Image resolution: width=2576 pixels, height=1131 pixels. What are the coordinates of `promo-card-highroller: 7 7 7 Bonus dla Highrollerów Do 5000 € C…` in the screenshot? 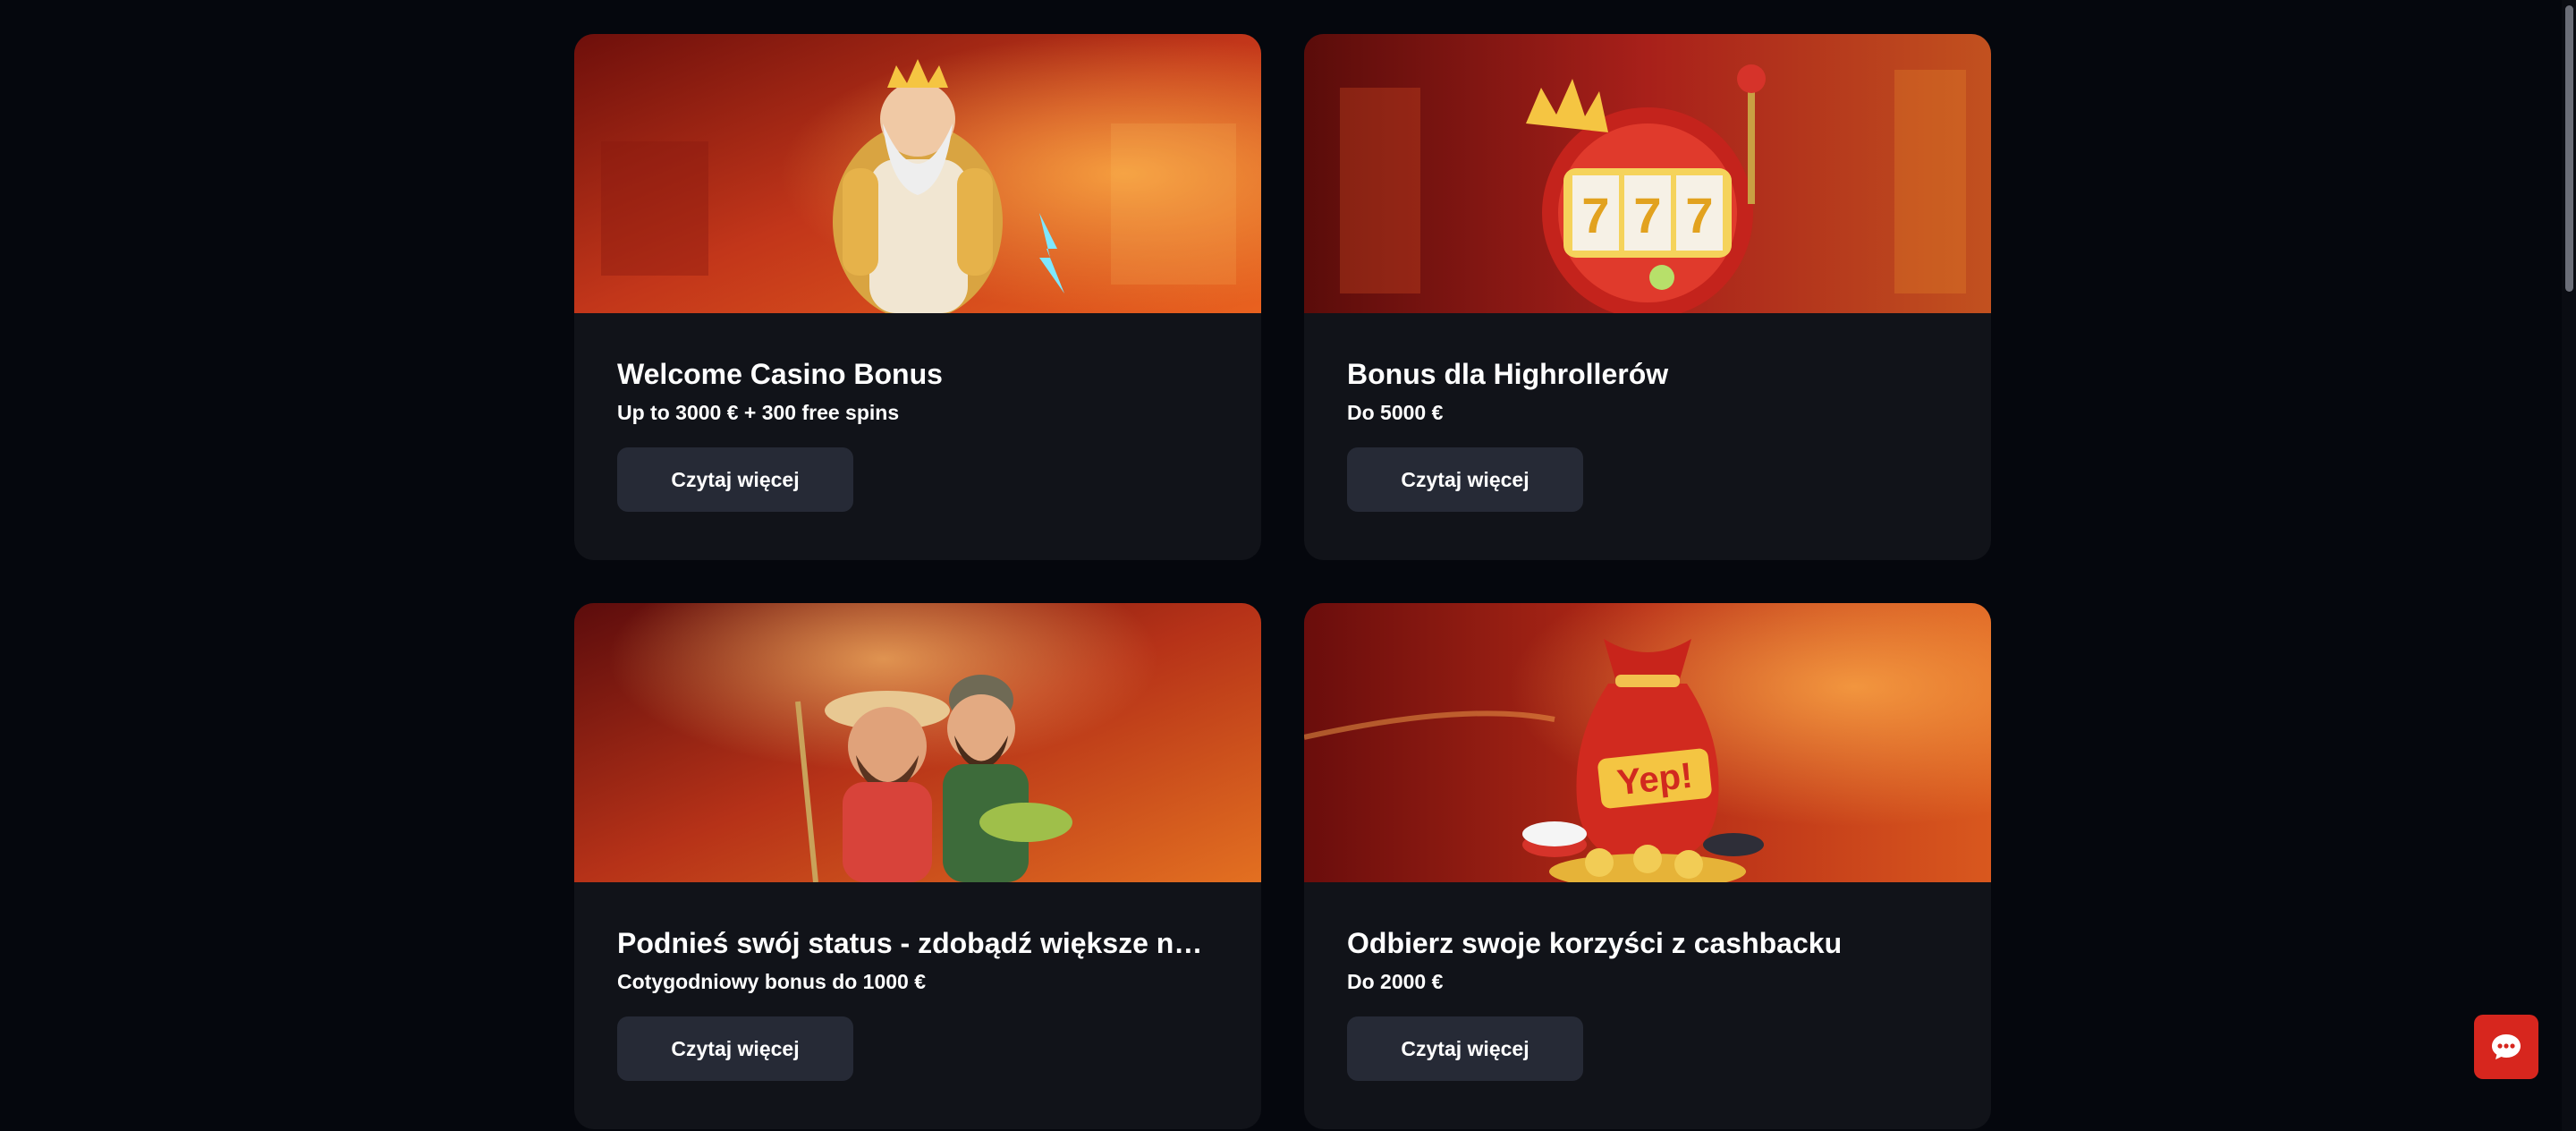 It's located at (1647, 297).